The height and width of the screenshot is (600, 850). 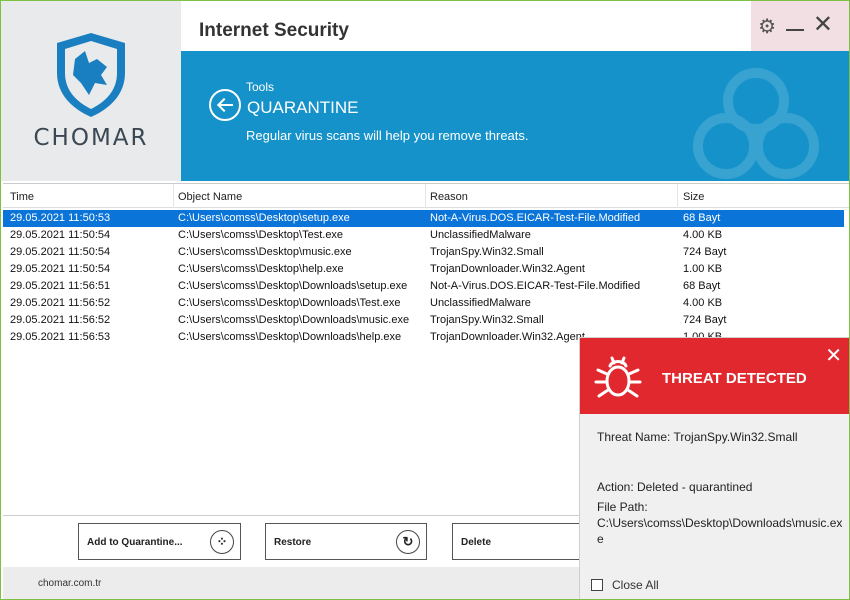 What do you see at coordinates (60, 218) in the screenshot?
I see `cell-time: 29.05.2021 11:50:53` at bounding box center [60, 218].